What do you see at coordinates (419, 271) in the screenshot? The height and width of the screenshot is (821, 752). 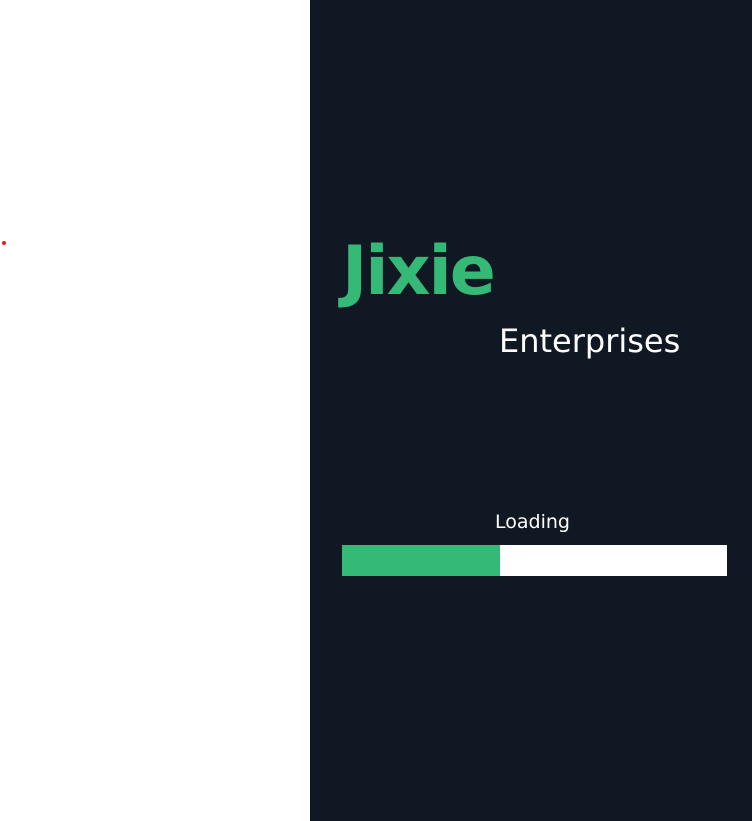 I see `brand-name: Jixie` at bounding box center [419, 271].